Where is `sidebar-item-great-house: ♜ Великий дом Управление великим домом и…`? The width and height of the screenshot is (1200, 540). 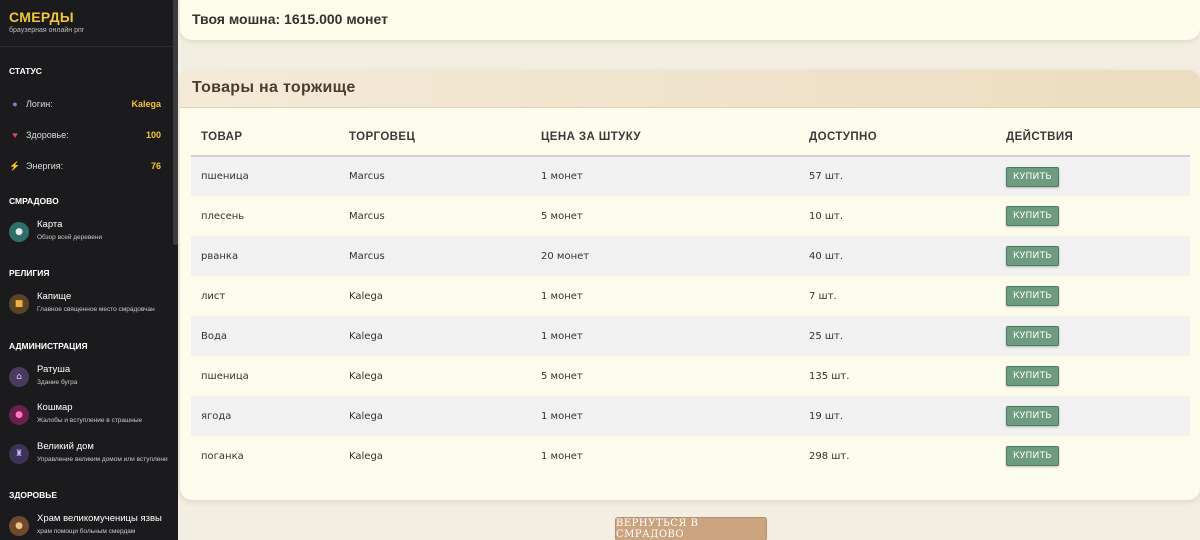
sidebar-item-great-house: ♜ Великий дом Управление великим домом и… is located at coordinates (91, 452).